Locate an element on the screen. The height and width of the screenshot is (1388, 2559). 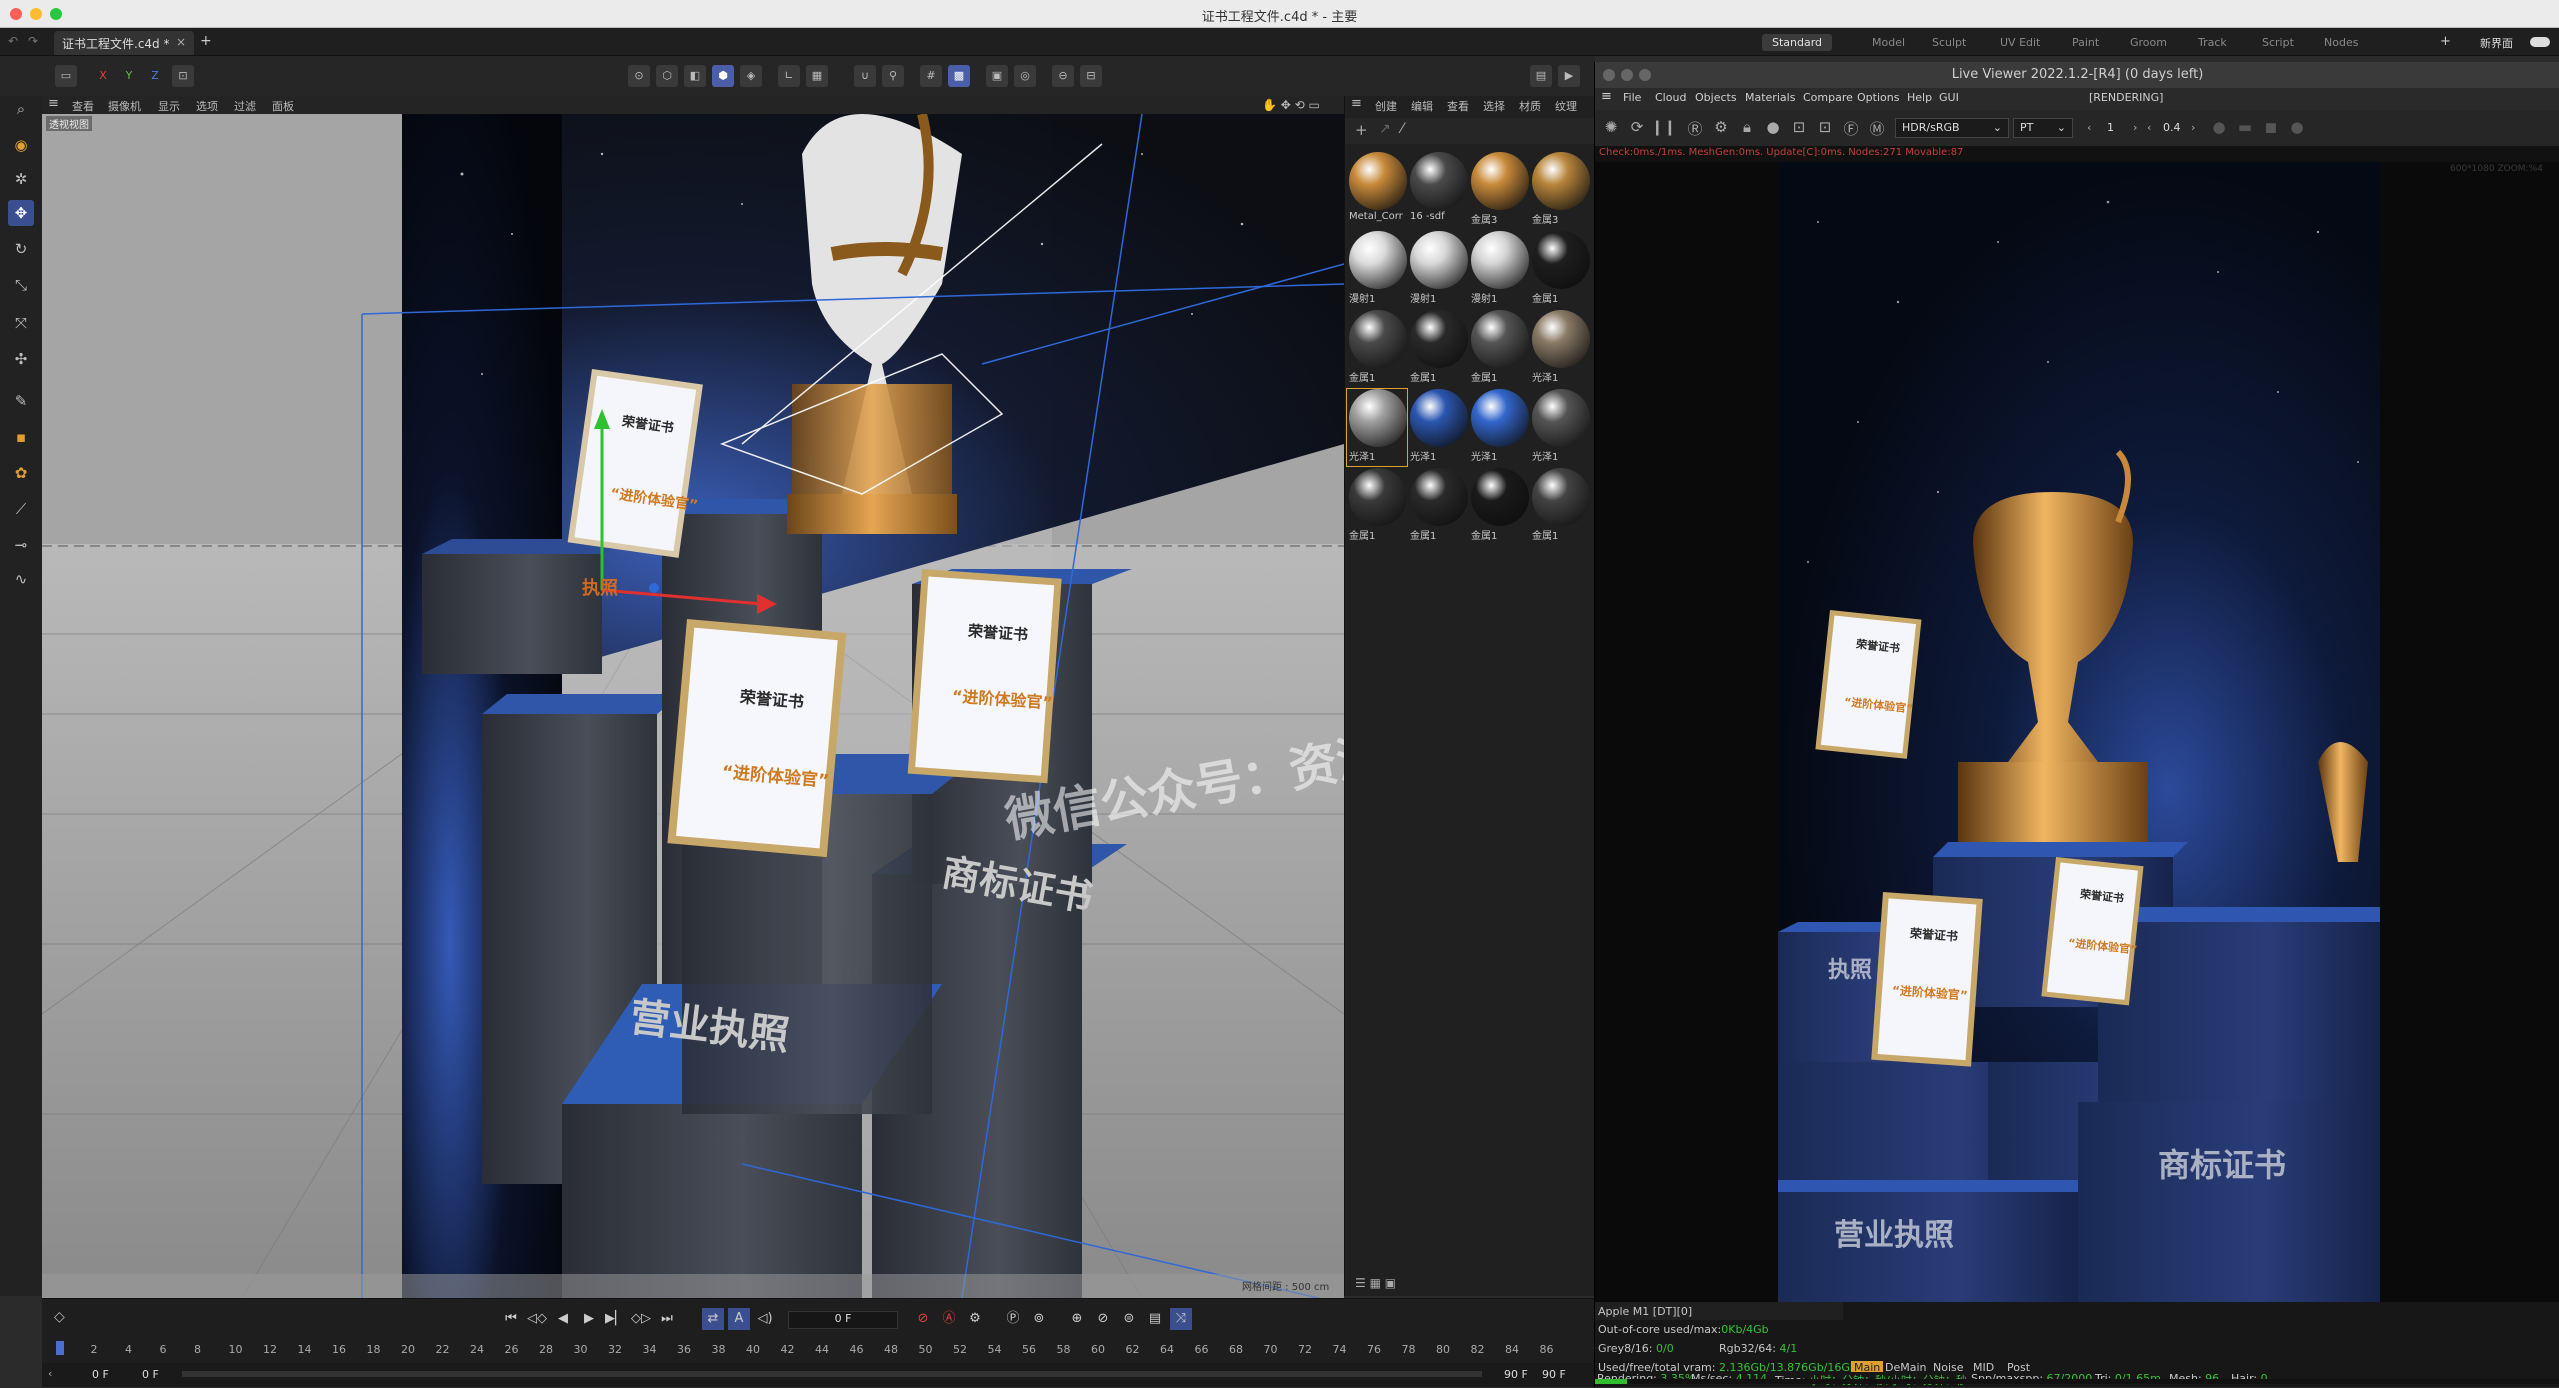
keyframe-icon: ◇ is located at coordinates (59, 1317).